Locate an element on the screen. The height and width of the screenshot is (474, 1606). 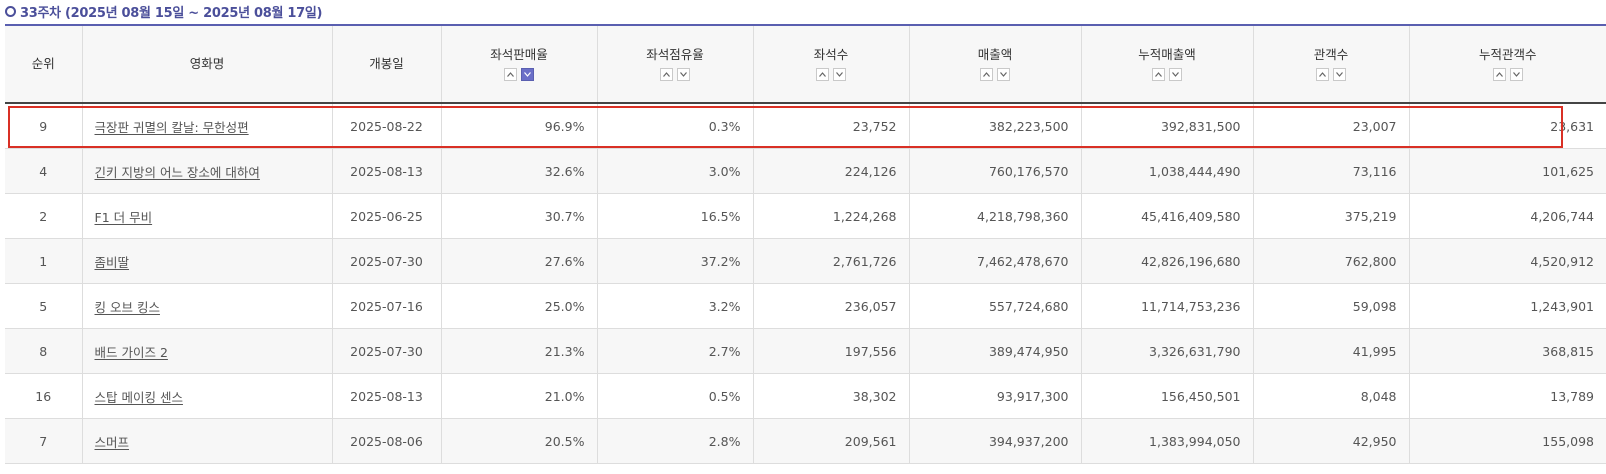
cell-seats: 2,761,726 is located at coordinates (830, 261).